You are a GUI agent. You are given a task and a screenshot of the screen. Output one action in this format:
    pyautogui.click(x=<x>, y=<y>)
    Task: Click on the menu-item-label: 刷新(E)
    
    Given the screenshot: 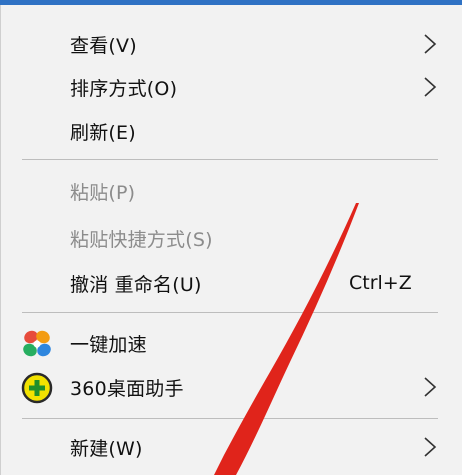 What is the action you would take?
    pyautogui.click(x=103, y=132)
    